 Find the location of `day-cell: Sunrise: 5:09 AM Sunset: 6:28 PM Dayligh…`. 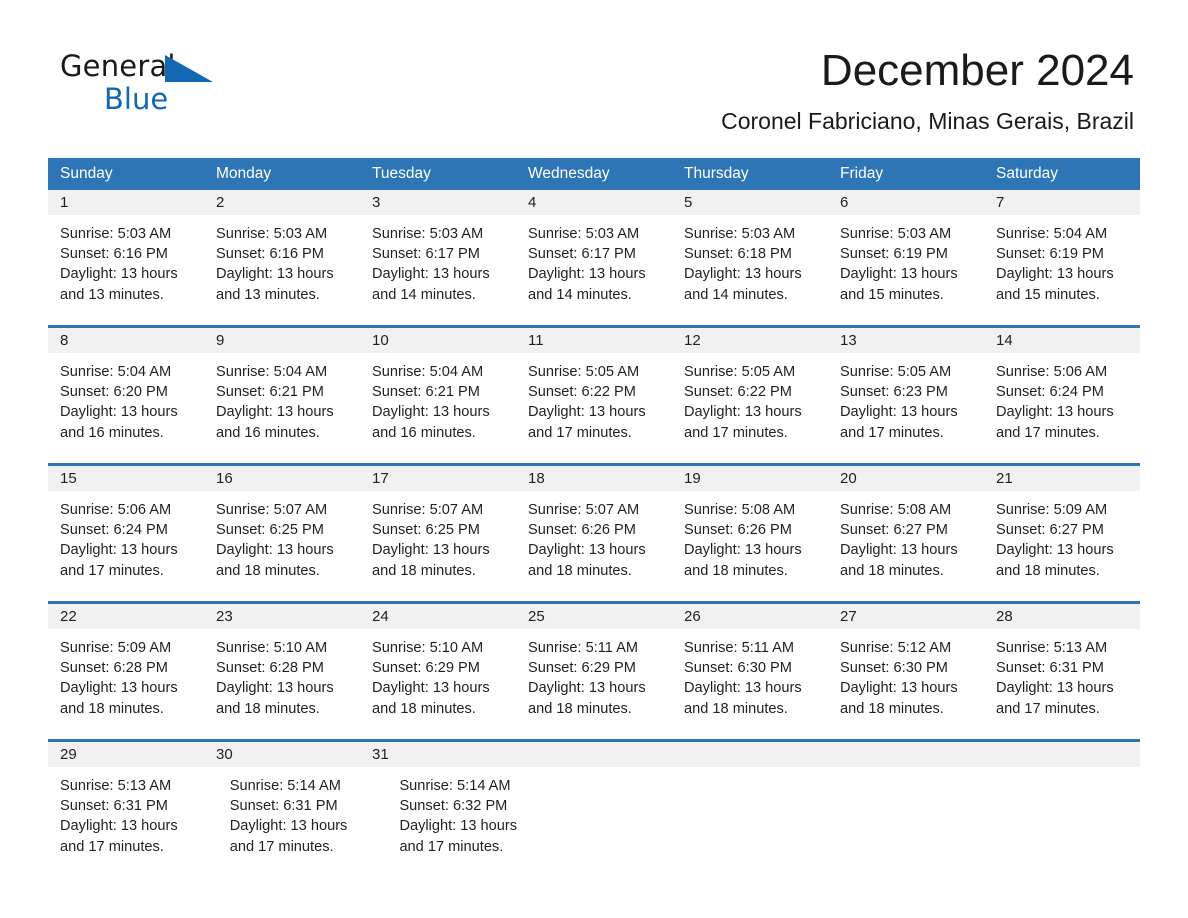

day-cell: Sunrise: 5:09 AM Sunset: 6:28 PM Dayligh… is located at coordinates (126, 684).